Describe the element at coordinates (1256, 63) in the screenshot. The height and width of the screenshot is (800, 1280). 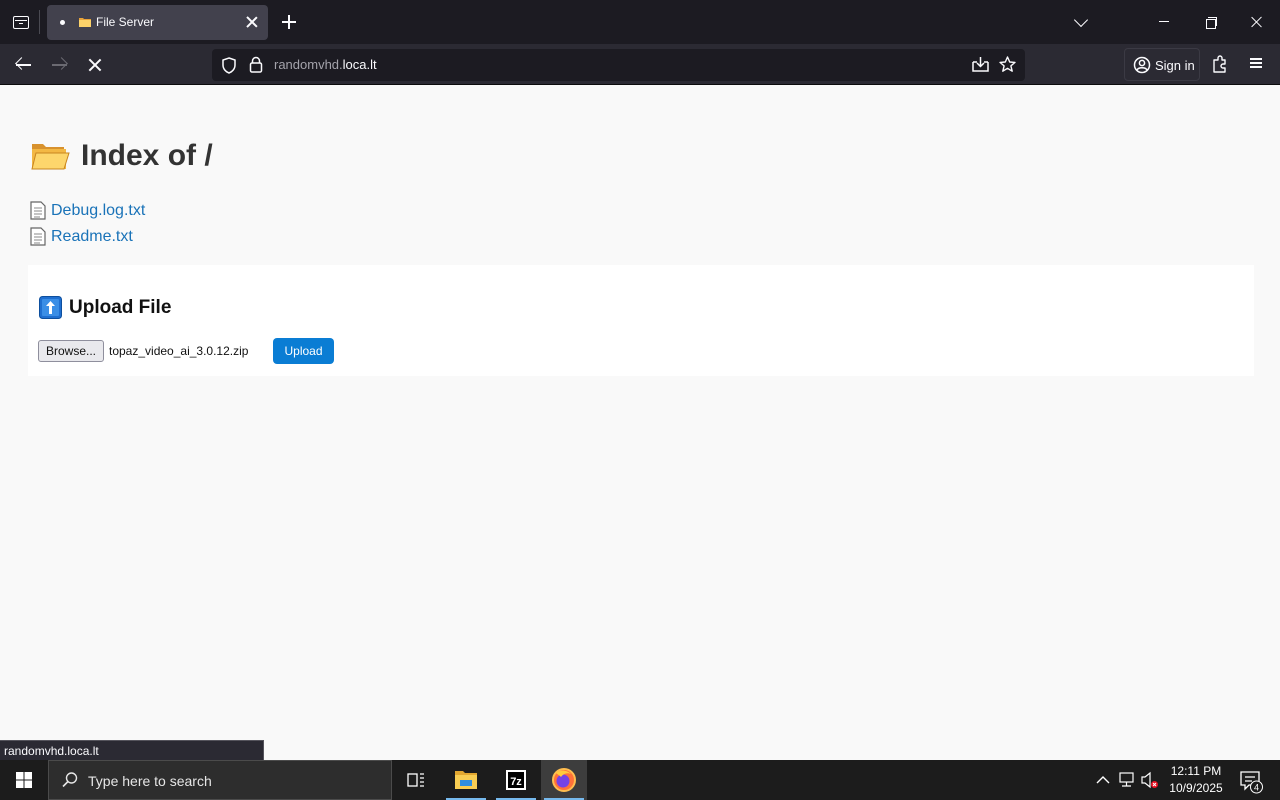
I see `hamburger-menu-icon` at that location.